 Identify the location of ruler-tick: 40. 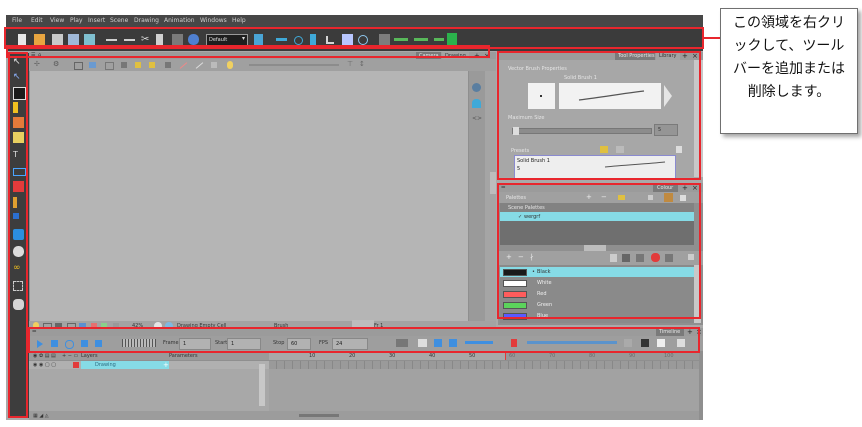
(432, 356).